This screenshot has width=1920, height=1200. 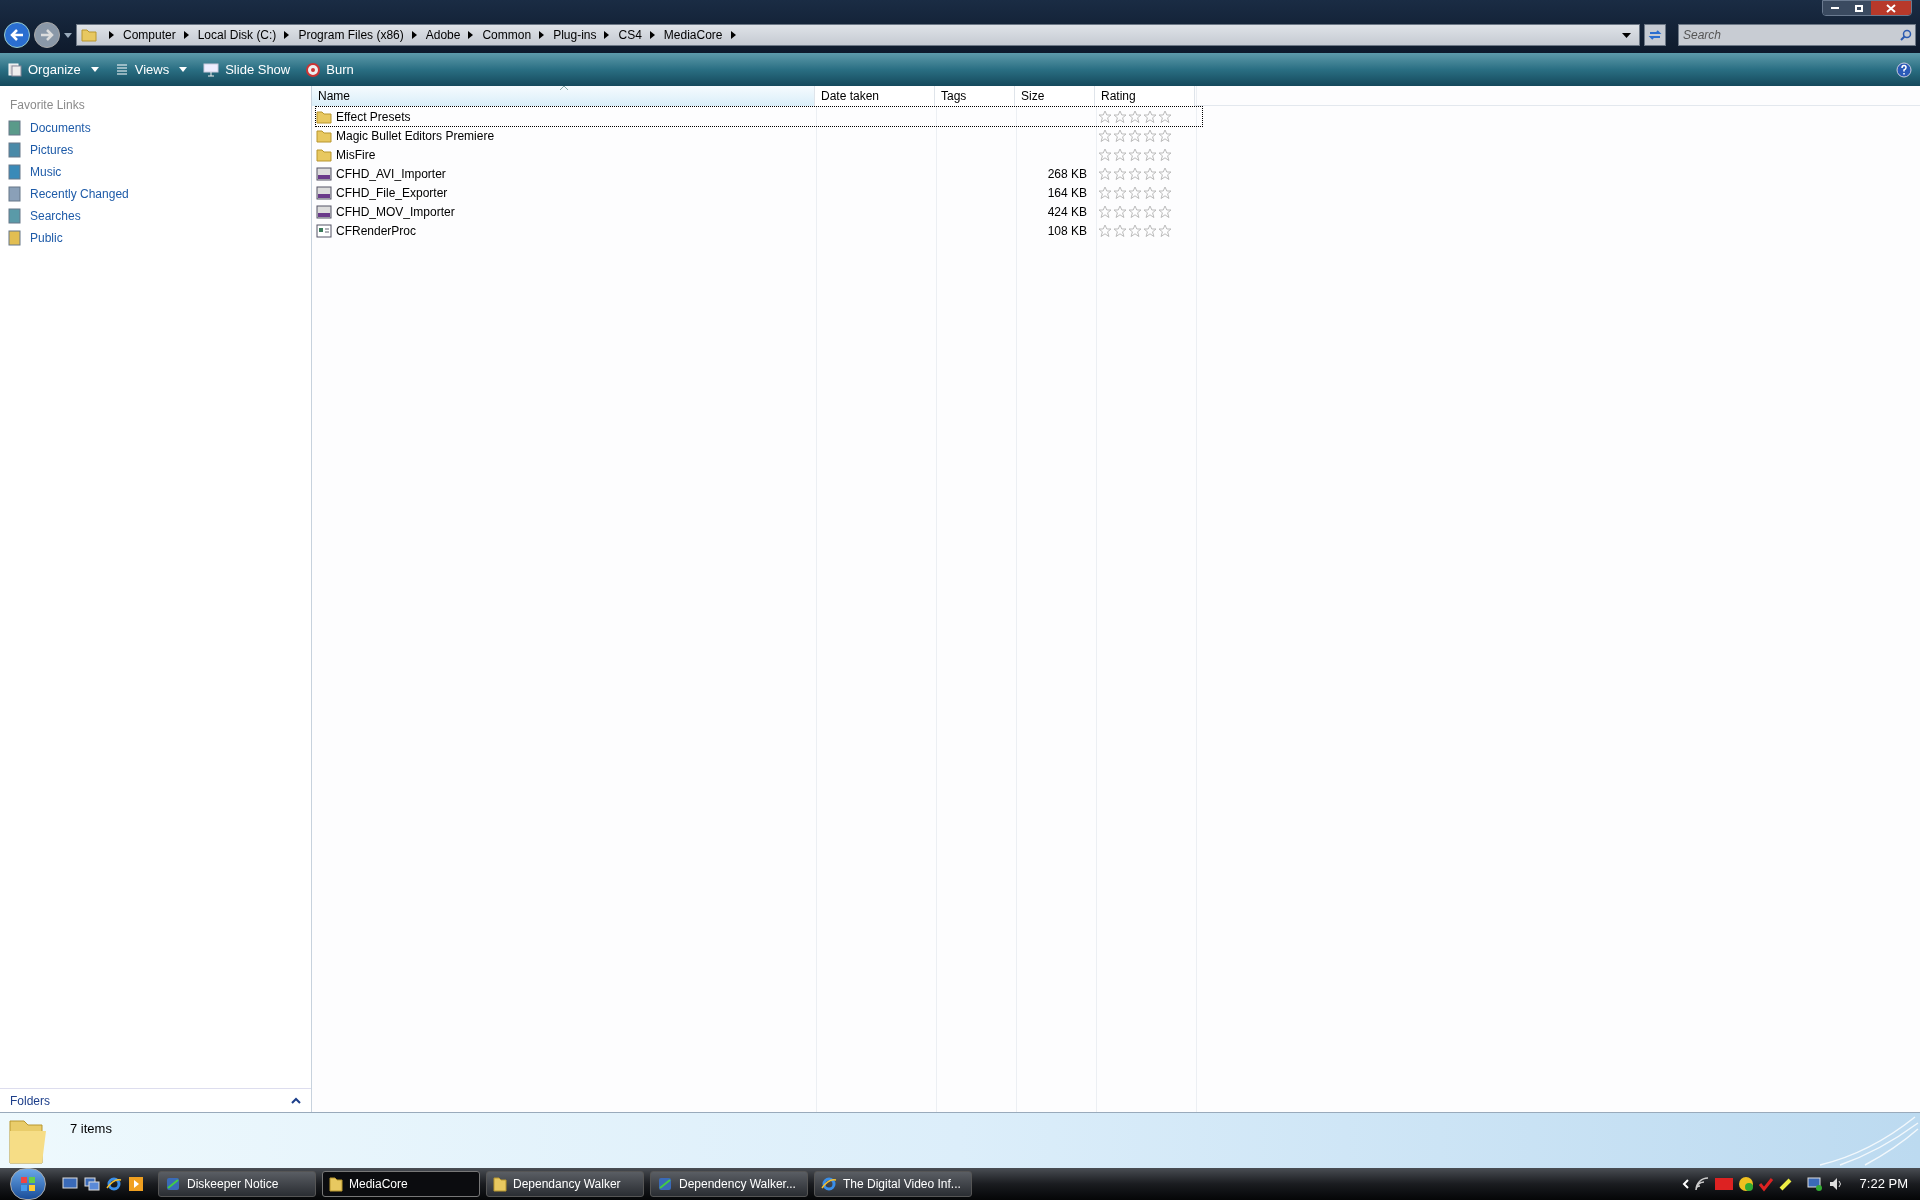 What do you see at coordinates (759, 116) in the screenshot?
I see `file-row: Effect Presets` at bounding box center [759, 116].